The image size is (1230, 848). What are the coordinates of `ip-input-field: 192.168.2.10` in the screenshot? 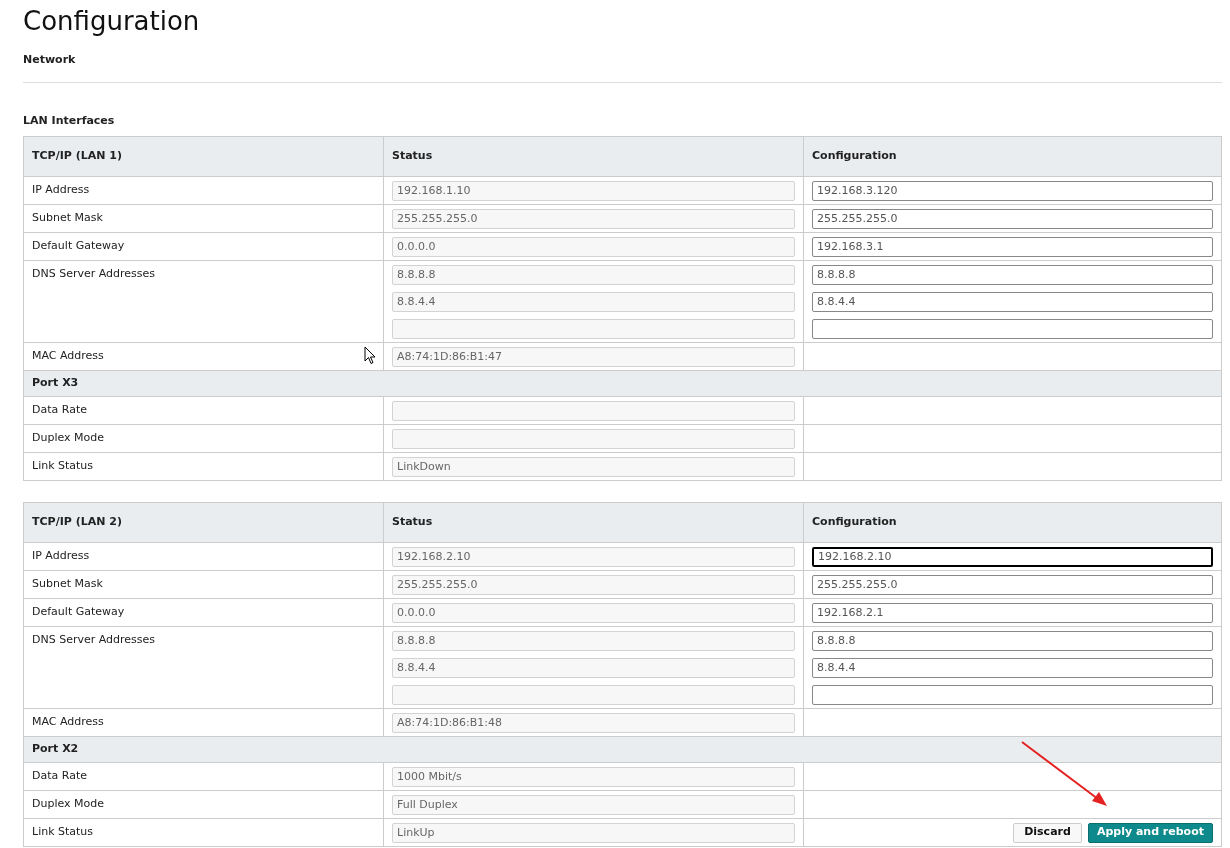 It's located at (1012, 556).